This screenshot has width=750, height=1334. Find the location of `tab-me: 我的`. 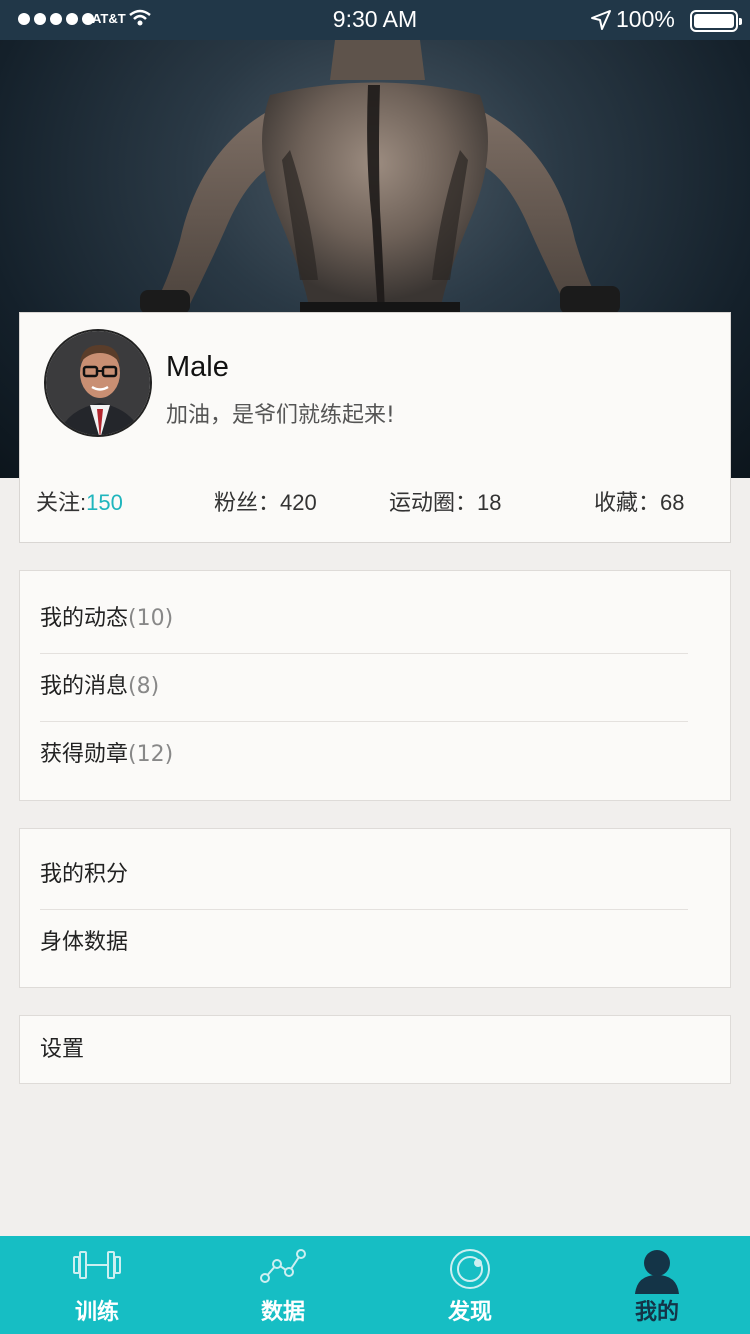

tab-me: 我的 is located at coordinates (657, 1285).